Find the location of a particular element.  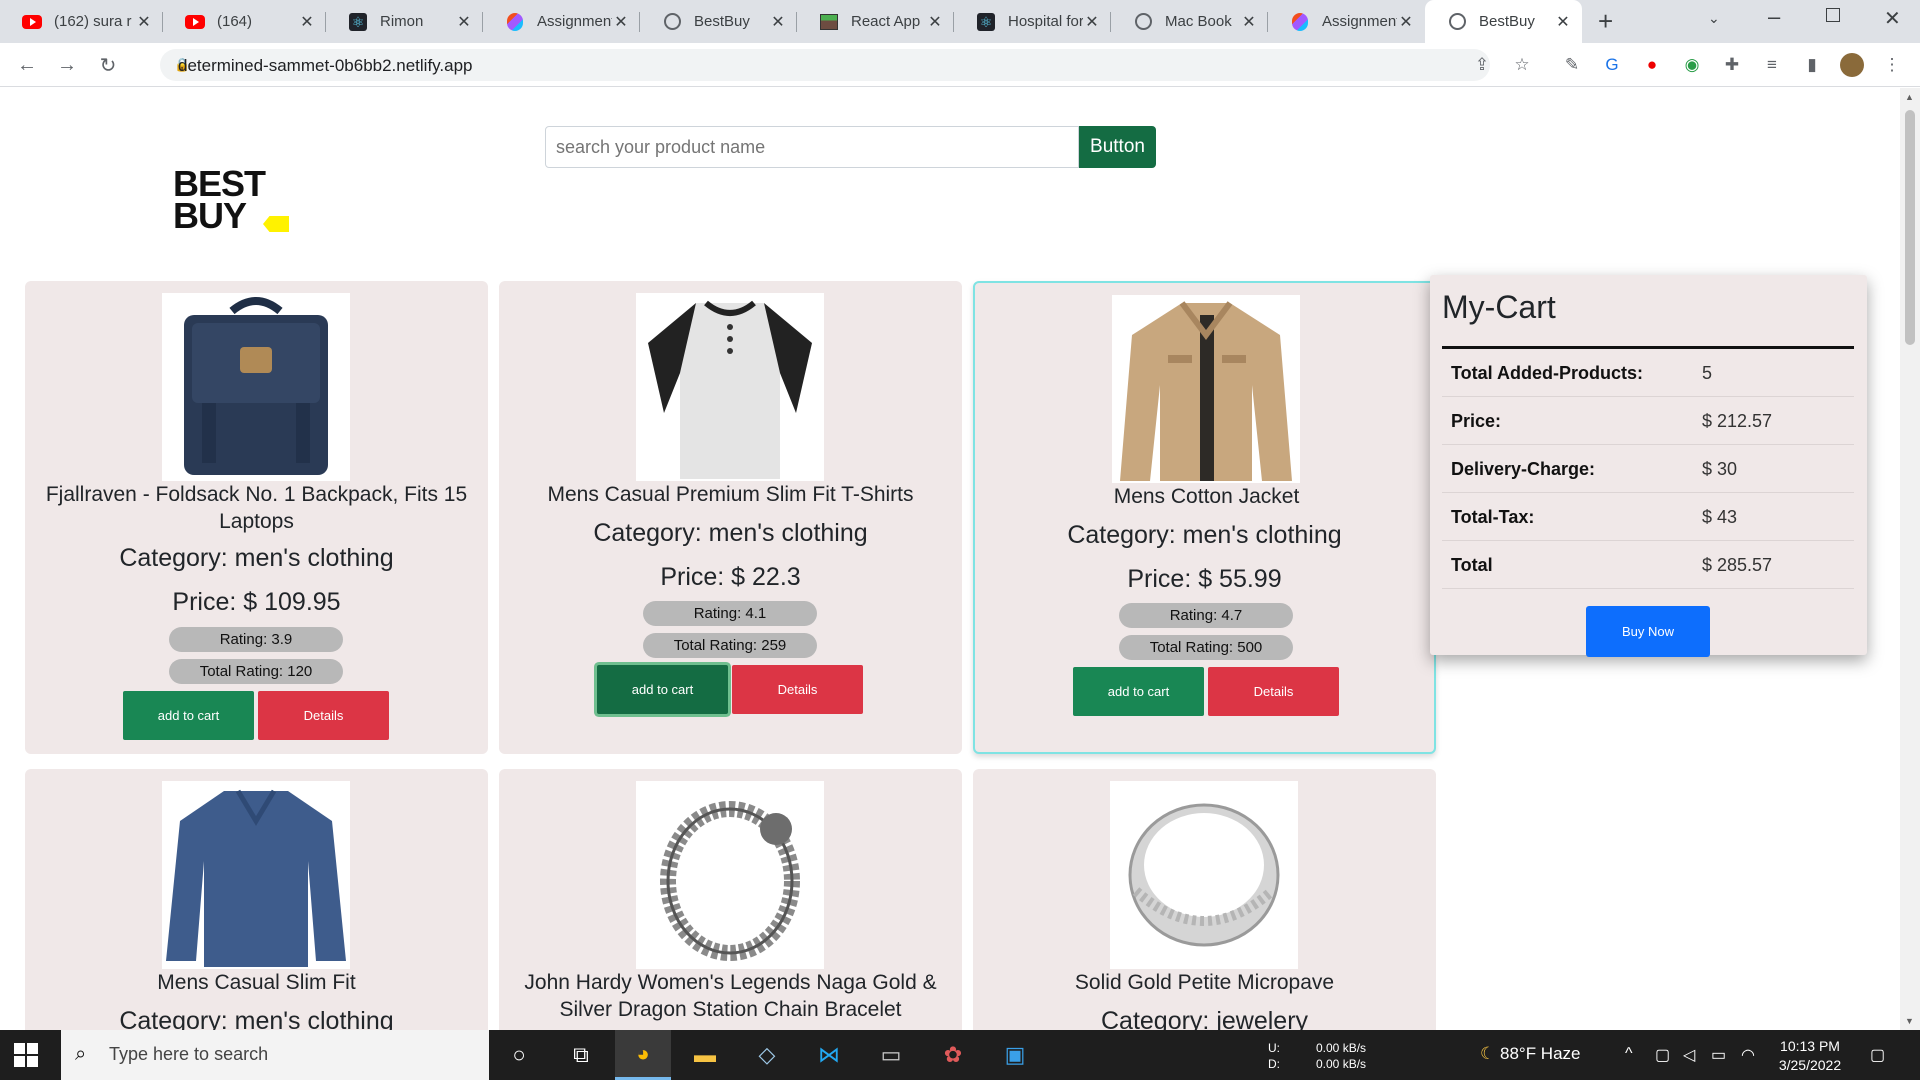

taskbar-clock: 10:13 PM 3/25/2022 is located at coordinates (1810, 1056).